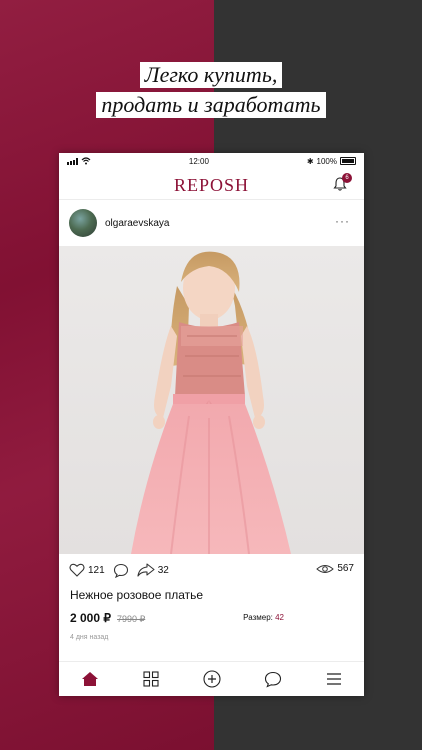 Image resolution: width=422 pixels, height=750 pixels. I want to click on chat-icon, so click(272, 679).